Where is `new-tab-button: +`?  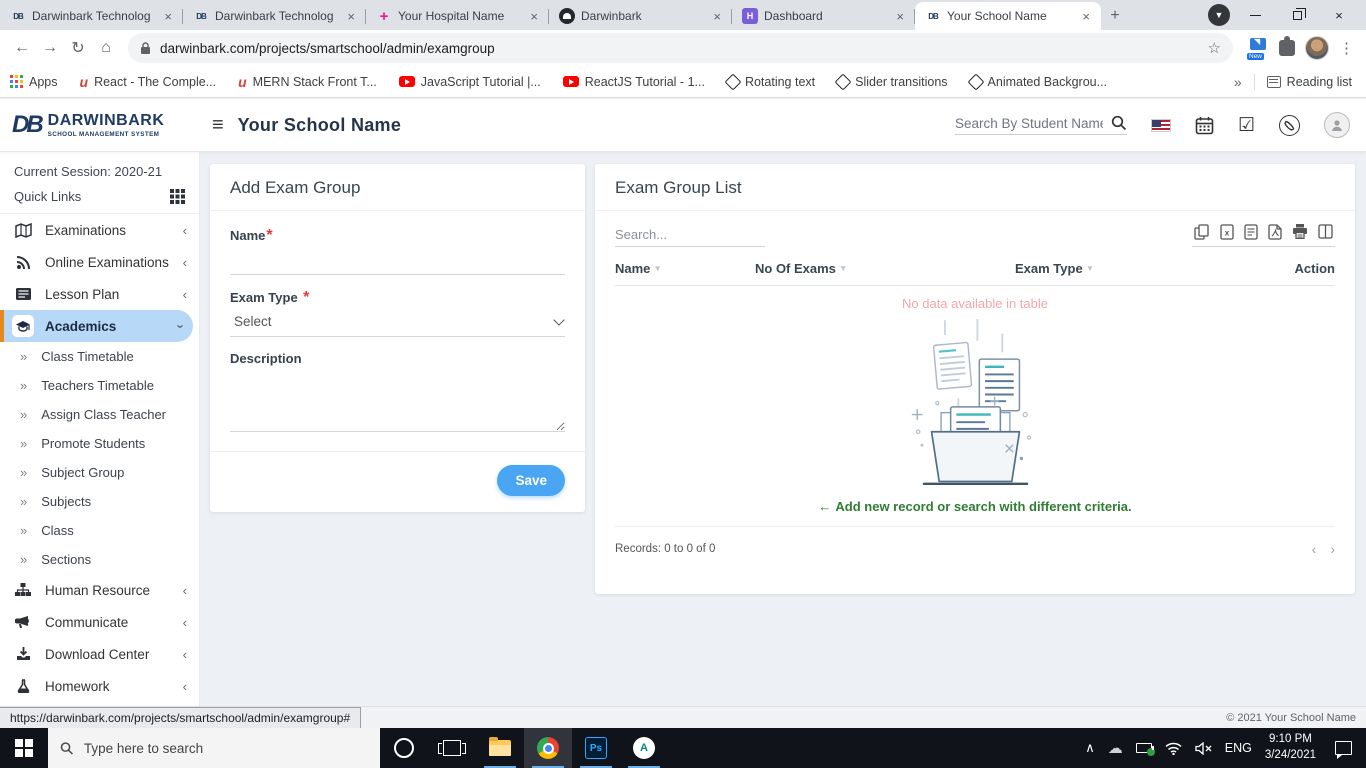
new-tab-button: + is located at coordinates (1115, 16).